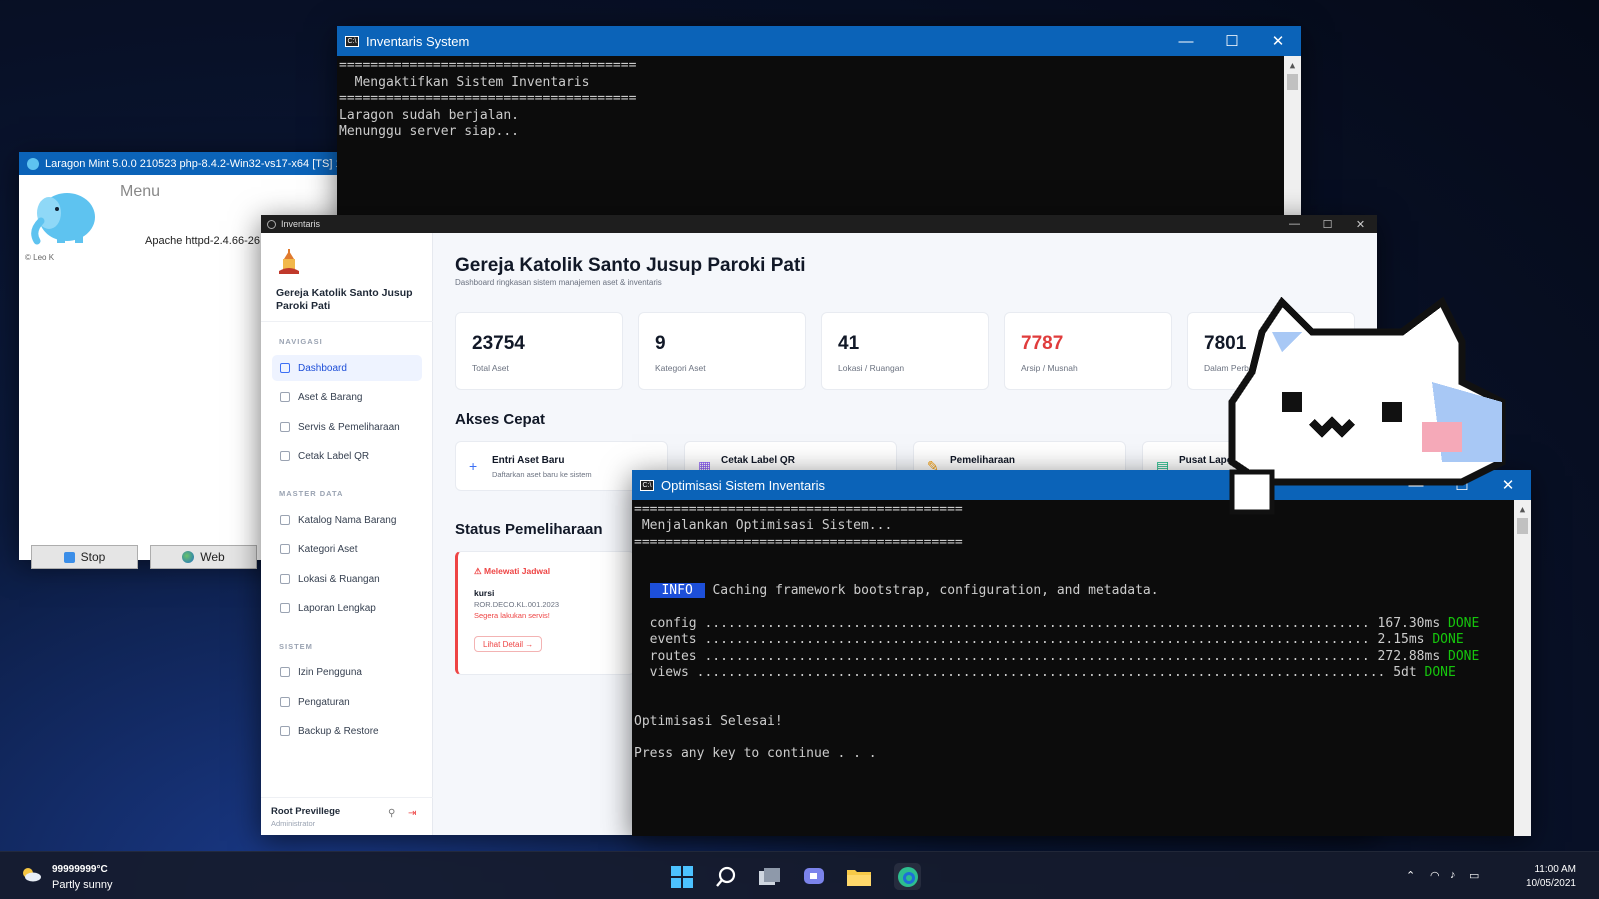  What do you see at coordinates (347, 520) in the screenshot?
I see `sidebar-item-katalog: Katalog Nama Barang` at bounding box center [347, 520].